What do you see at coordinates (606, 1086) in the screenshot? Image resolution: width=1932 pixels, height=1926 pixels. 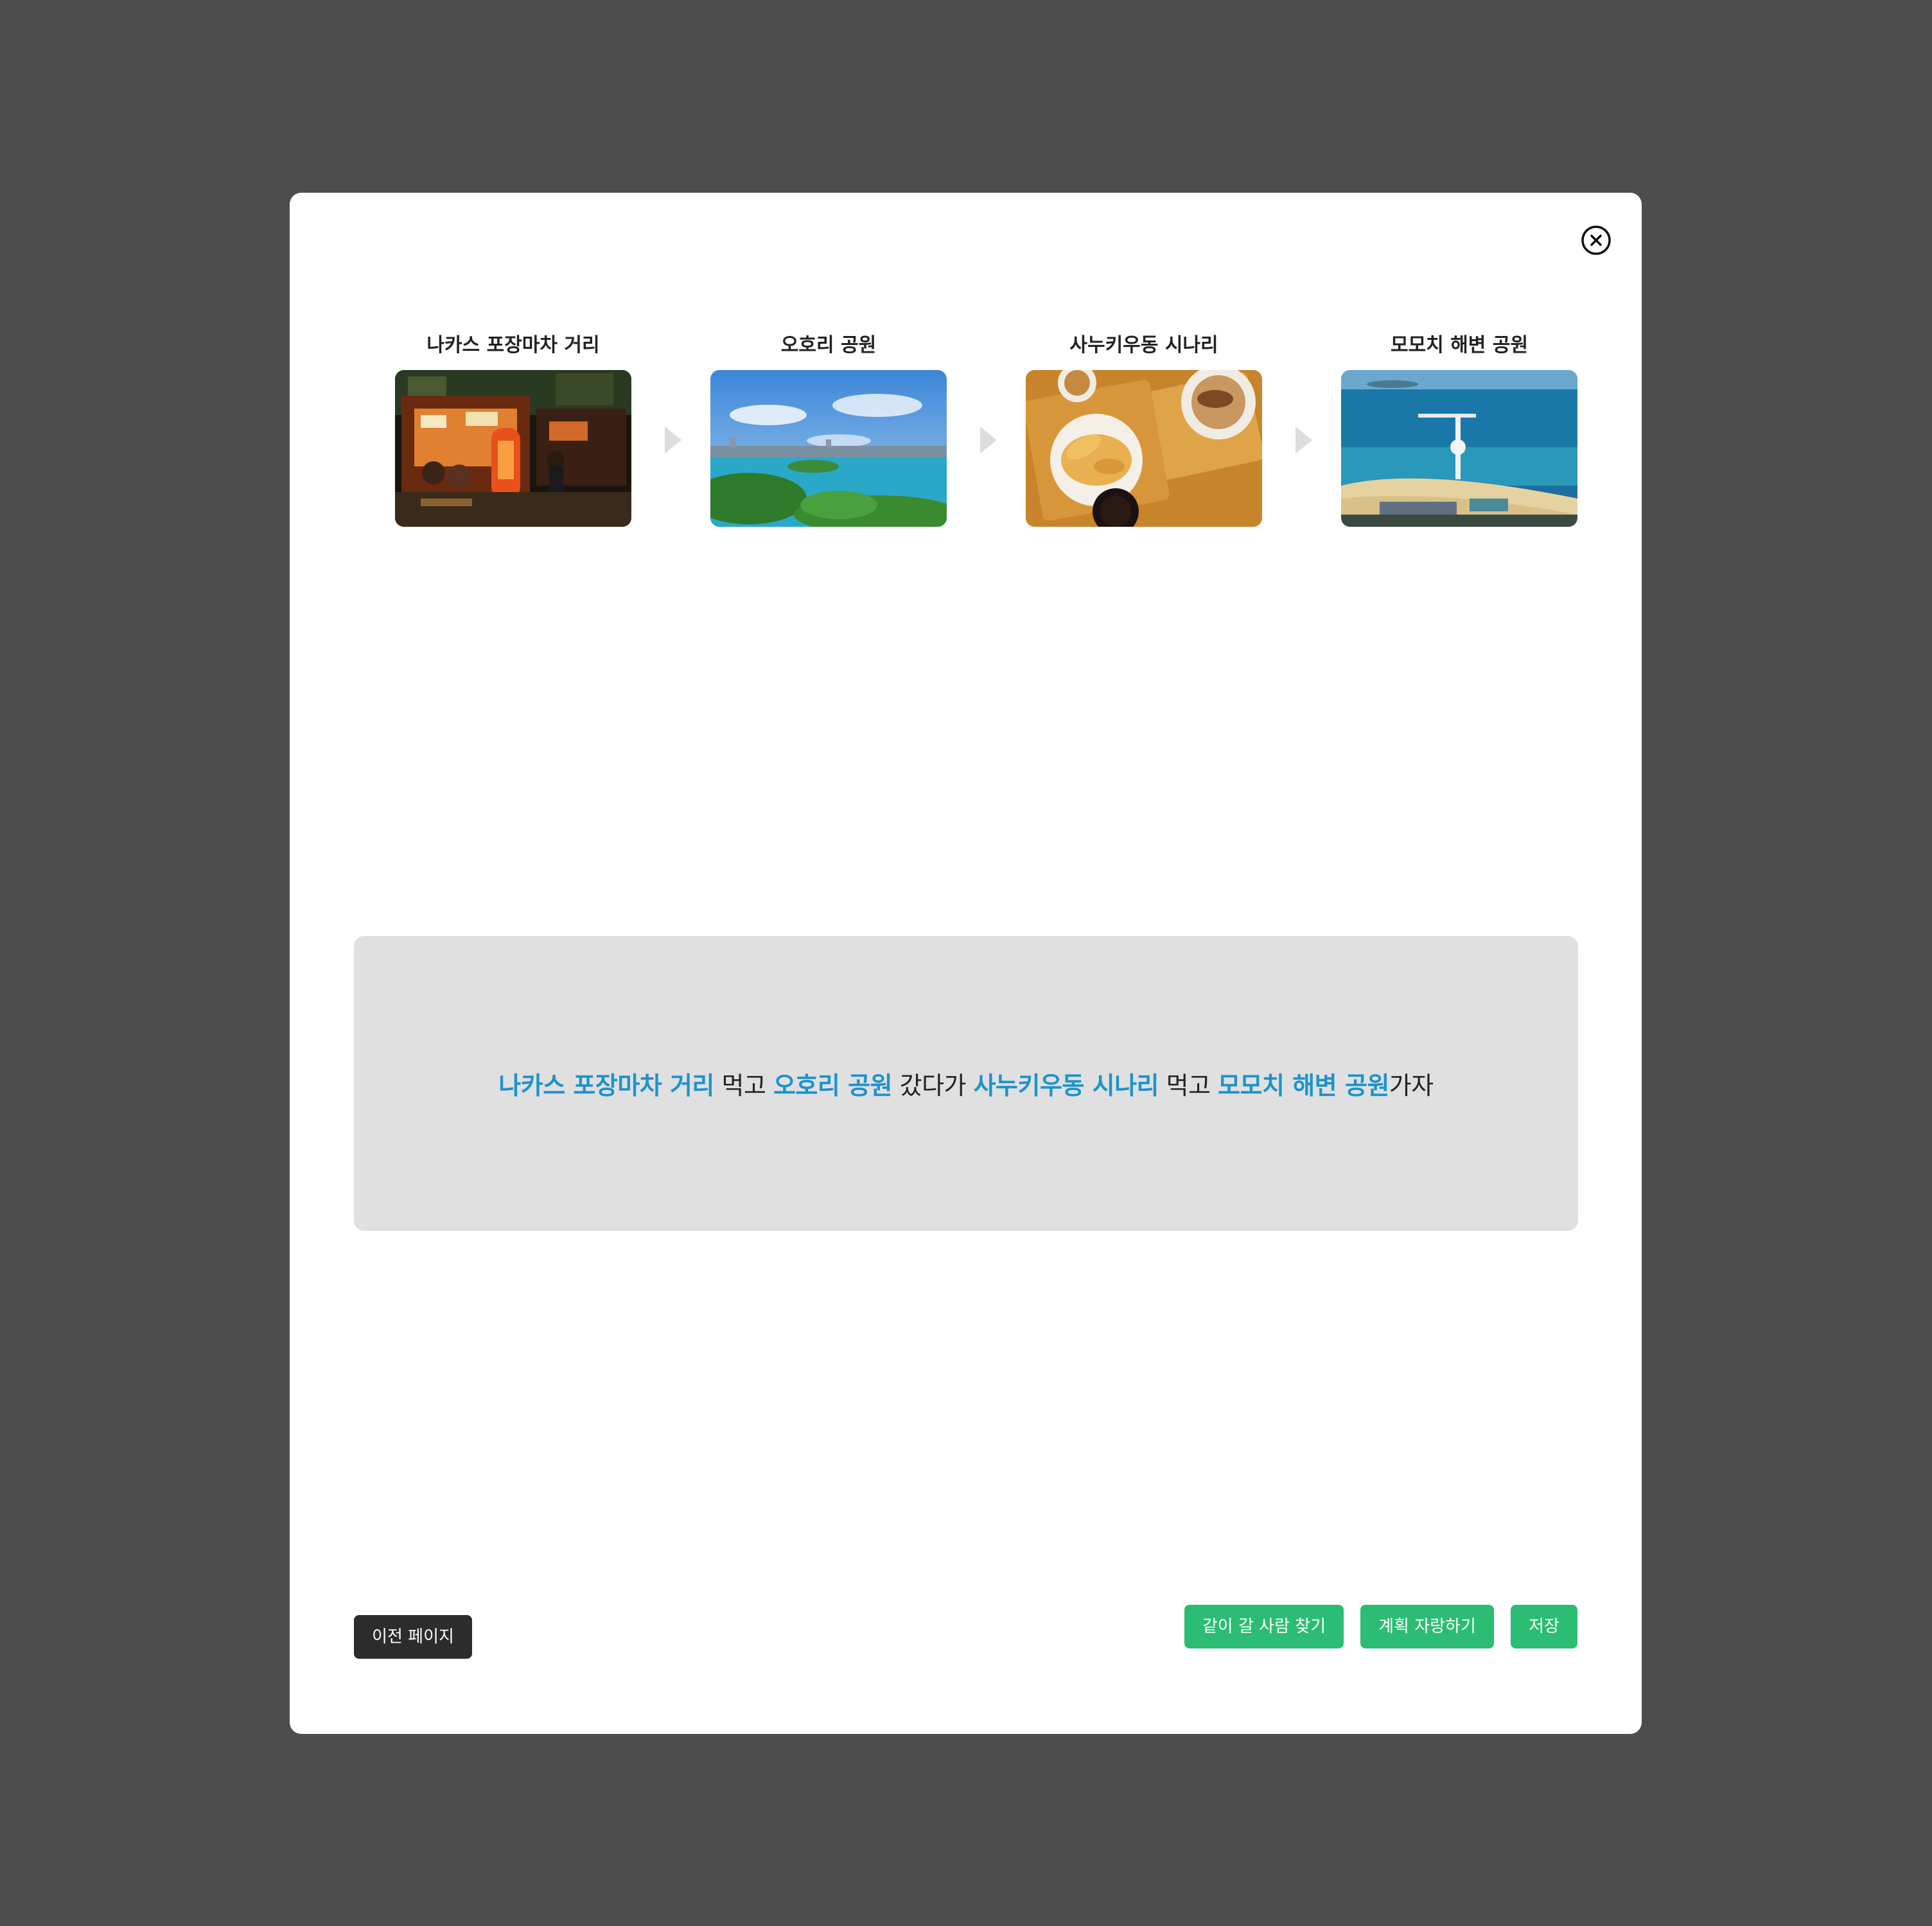 I see `summary-place-1: 나카스 포장마차 거리` at bounding box center [606, 1086].